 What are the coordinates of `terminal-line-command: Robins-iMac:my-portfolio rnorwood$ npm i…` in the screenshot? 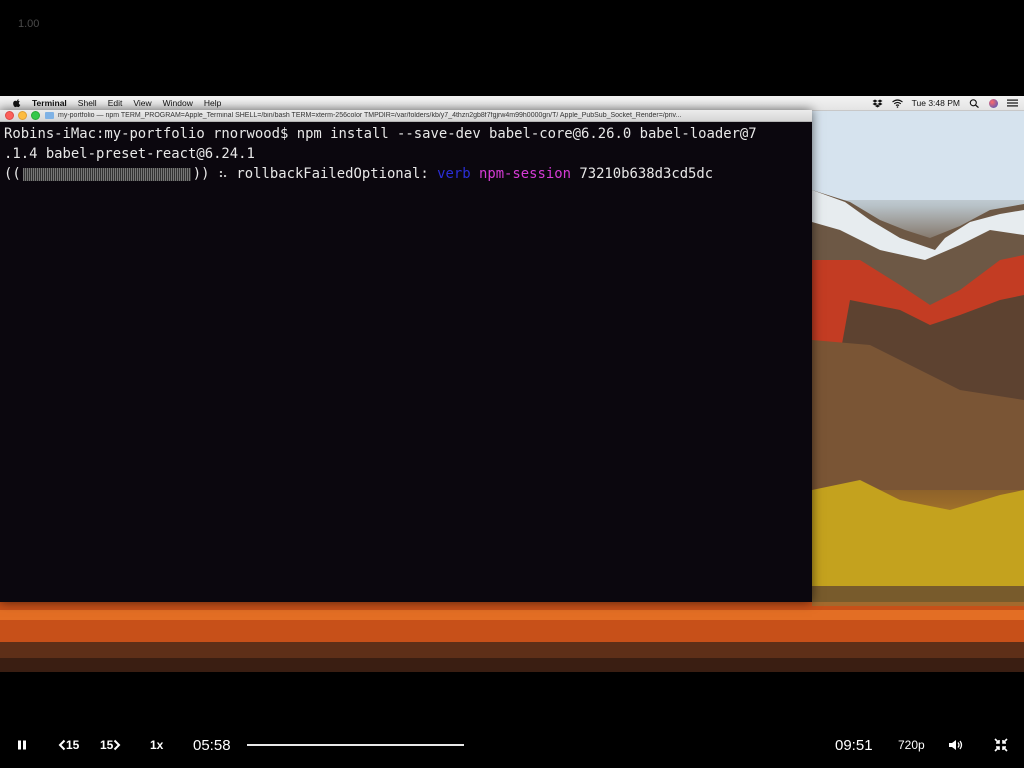 It's located at (380, 134).